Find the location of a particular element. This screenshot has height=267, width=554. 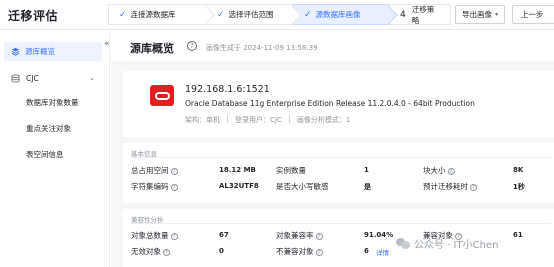

est-time-label: 预计迁移耗时? is located at coordinates (450, 186).